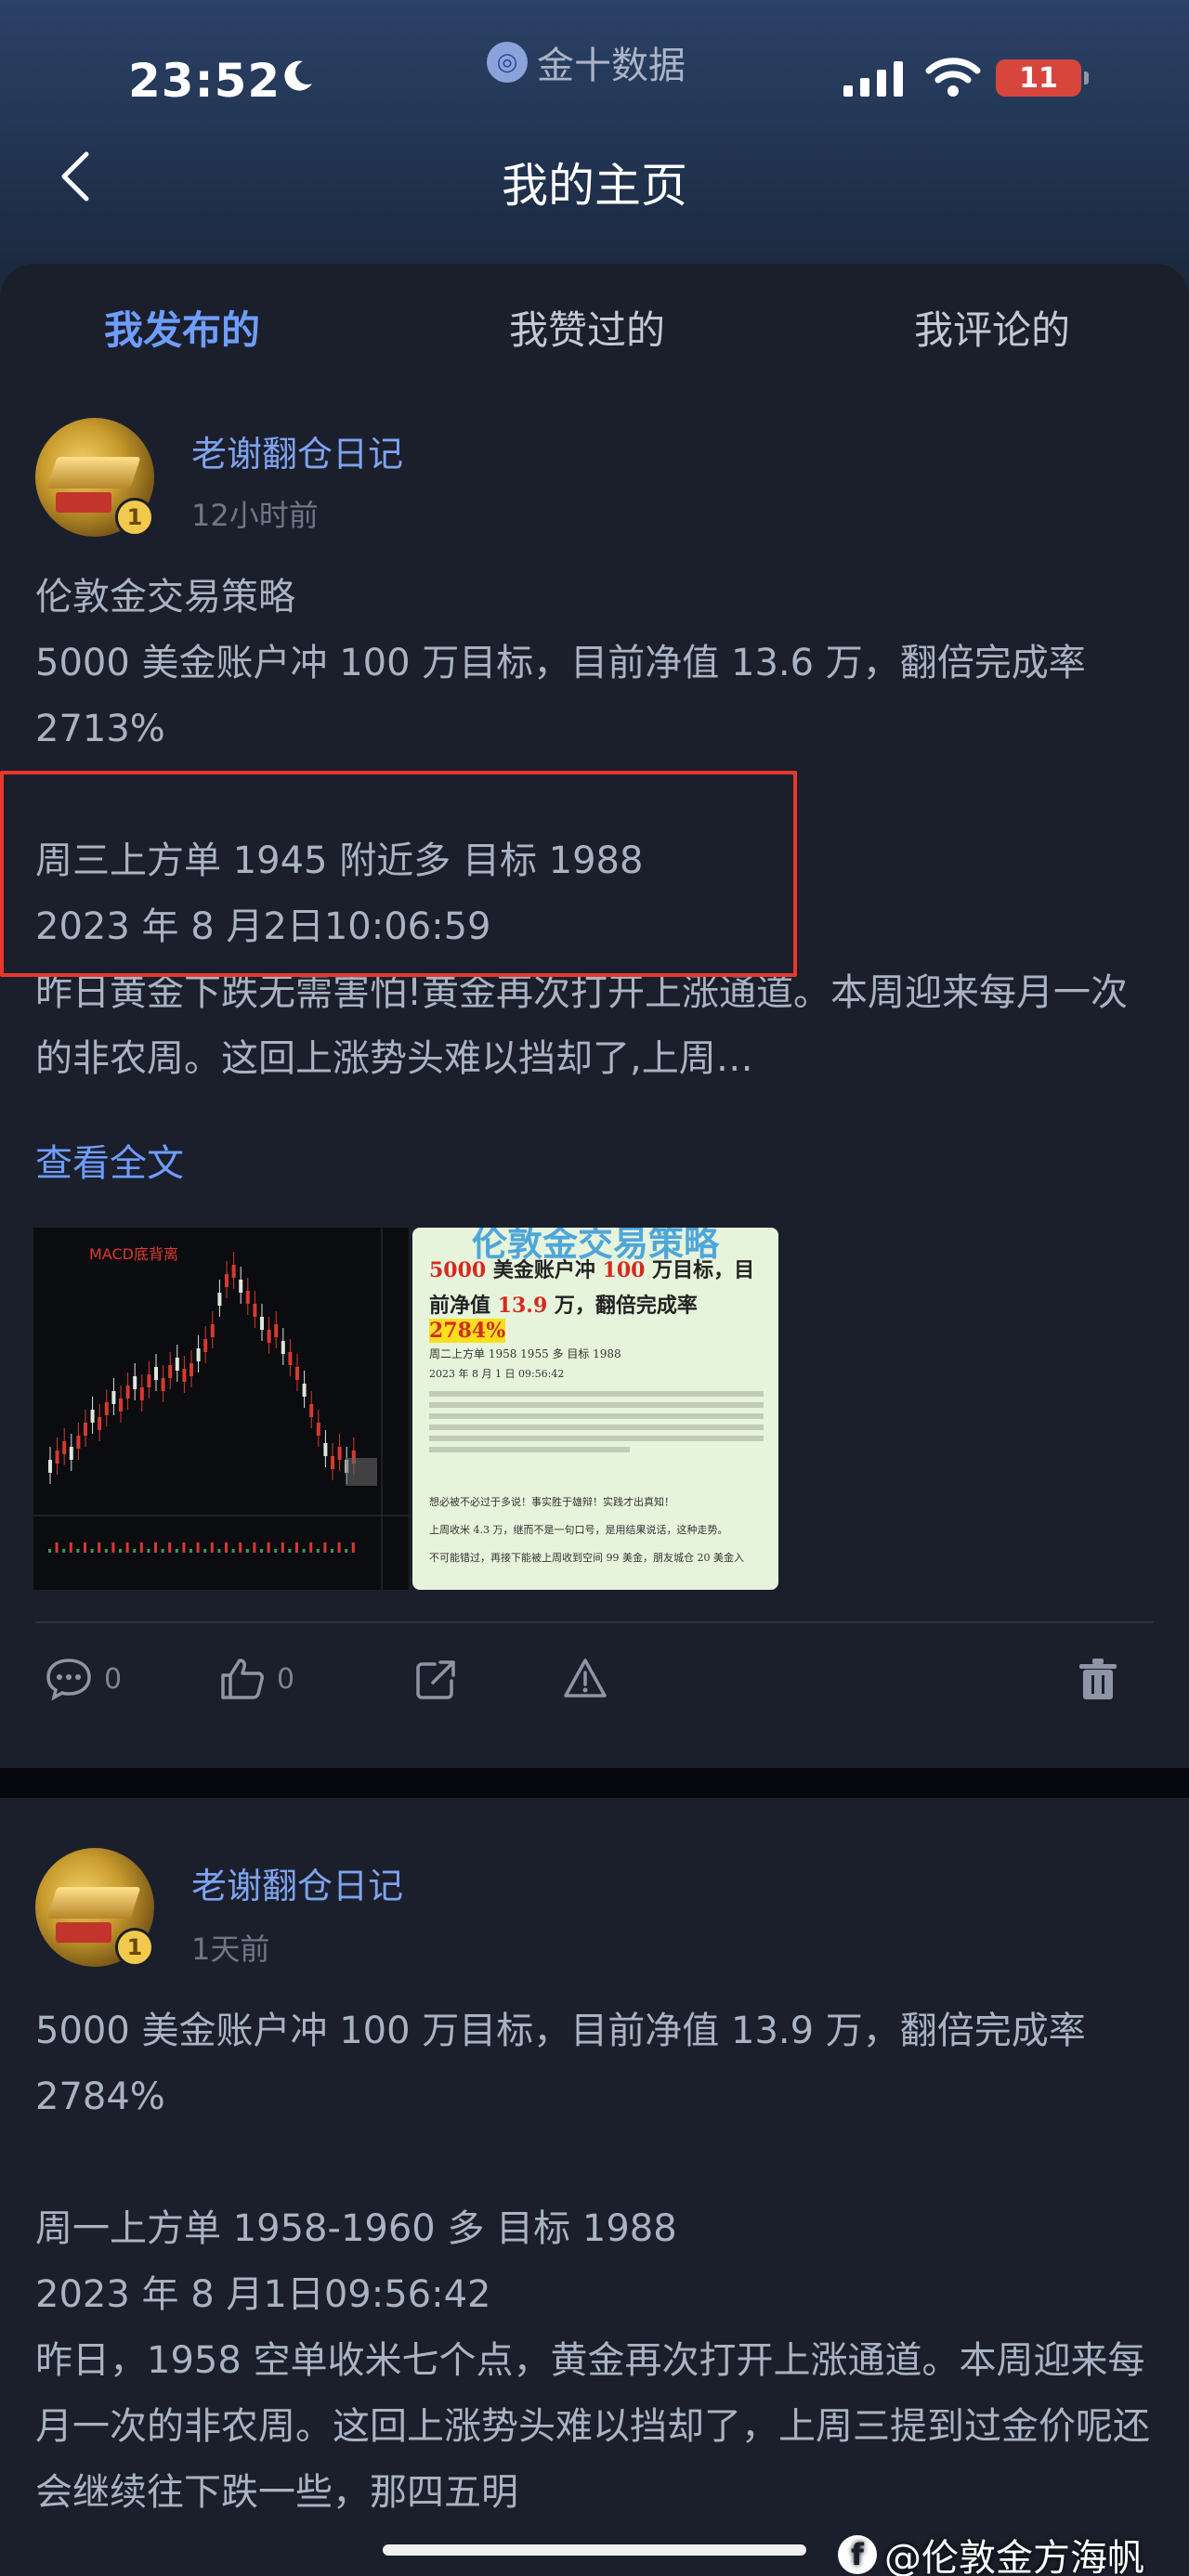  What do you see at coordinates (594, 186) in the screenshot?
I see `page-title: 我的主页` at bounding box center [594, 186].